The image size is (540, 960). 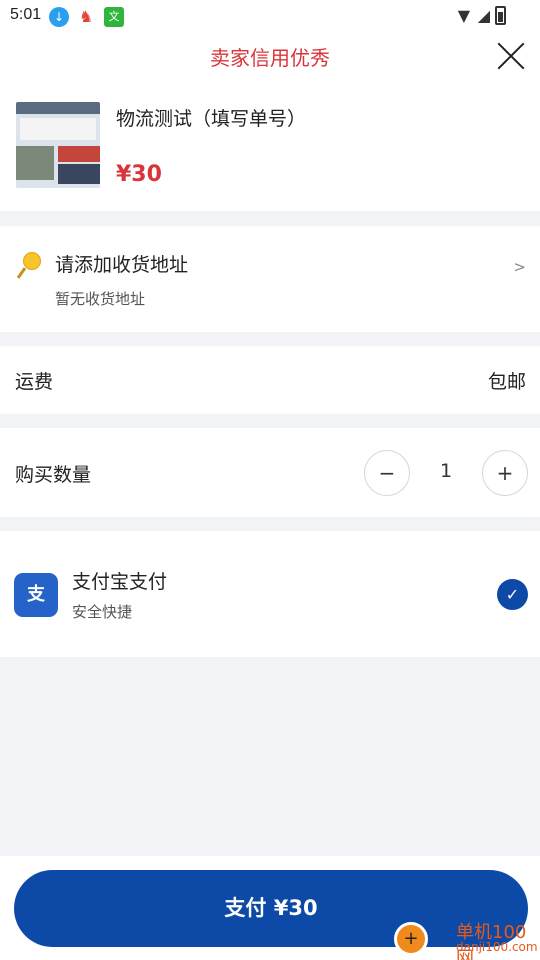 I want to click on close-icon, so click(x=511, y=56).